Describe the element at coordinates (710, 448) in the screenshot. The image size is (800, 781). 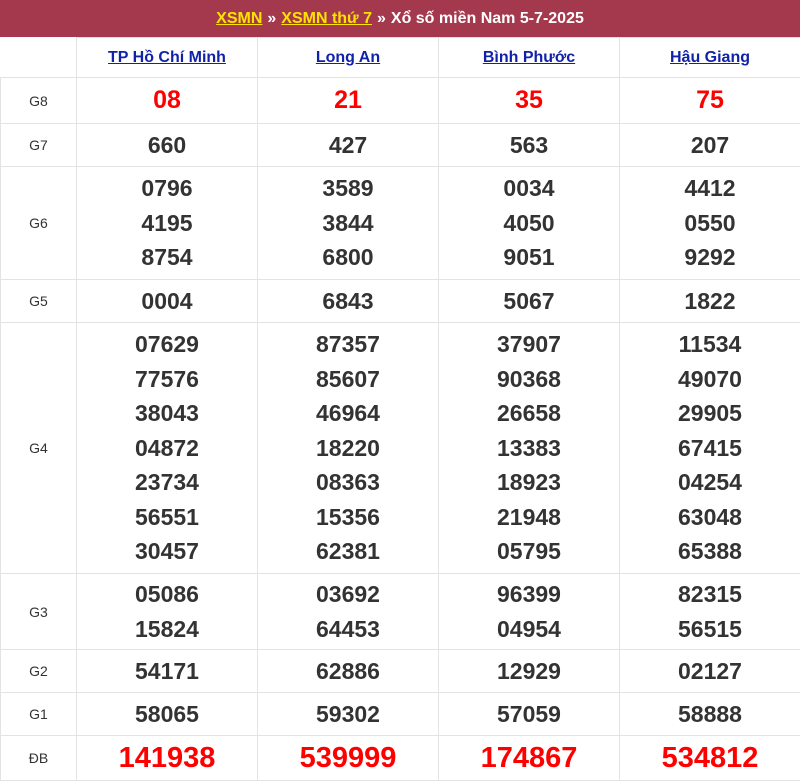
I see `result-number: 67415` at that location.